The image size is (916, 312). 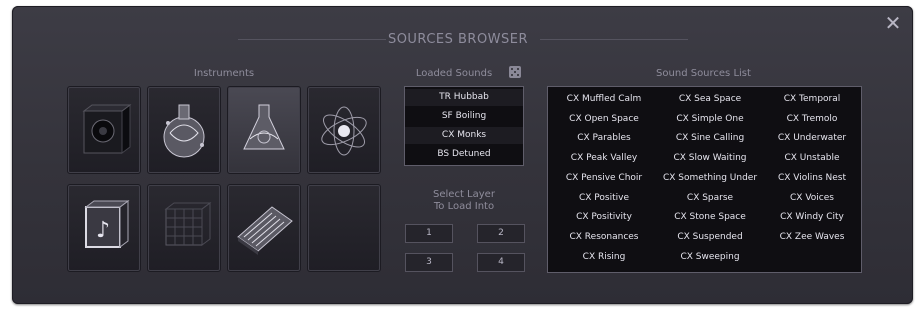 What do you see at coordinates (604, 198) in the screenshot?
I see `sound-source-item: CX Positive` at bounding box center [604, 198].